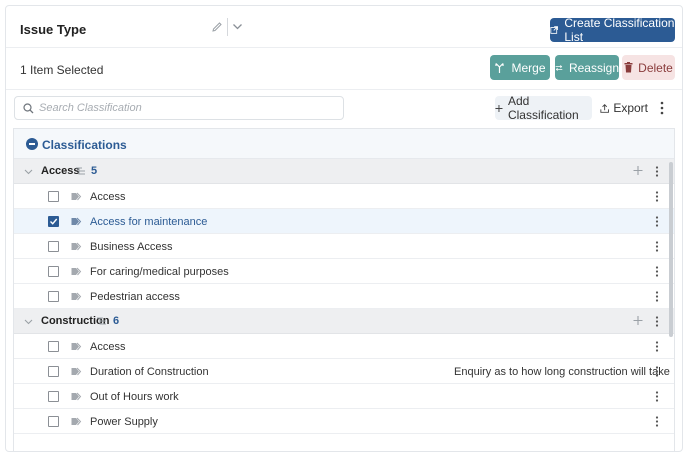  I want to click on item-label: Access for maintenance, so click(149, 222).